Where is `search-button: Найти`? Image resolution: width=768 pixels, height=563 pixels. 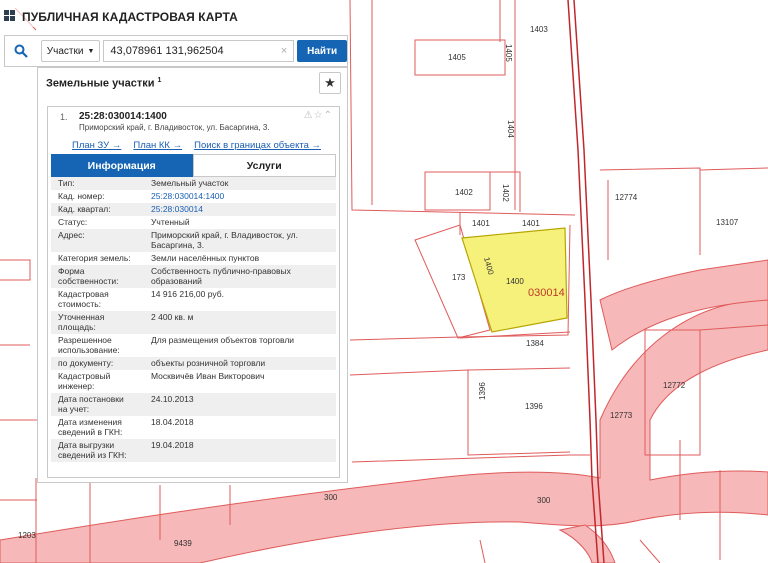 search-button: Найти is located at coordinates (322, 51).